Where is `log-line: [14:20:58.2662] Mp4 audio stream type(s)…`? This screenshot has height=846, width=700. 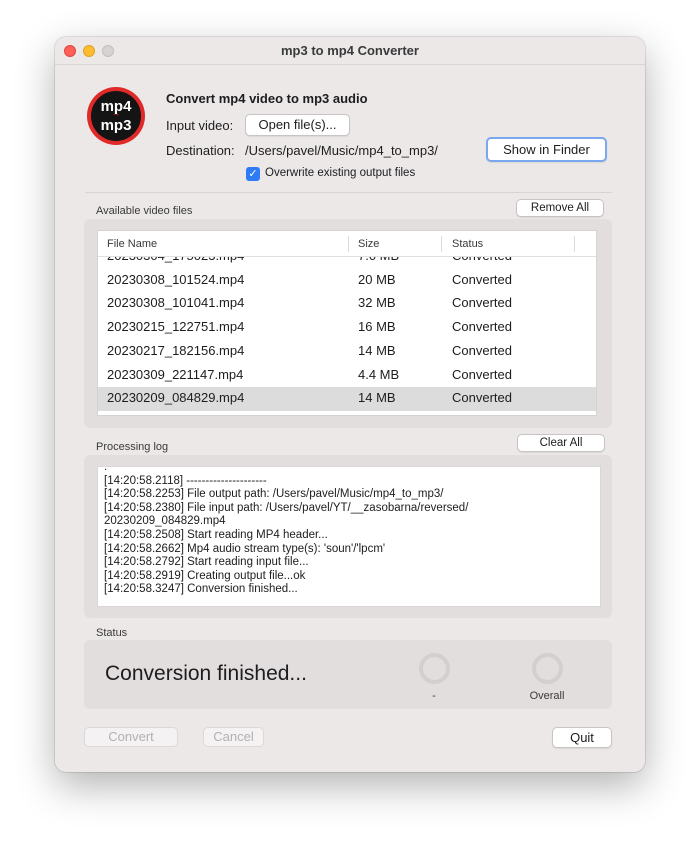
log-line: [14:20:58.2662] Mp4 audio stream type(s)… is located at coordinates (245, 548).